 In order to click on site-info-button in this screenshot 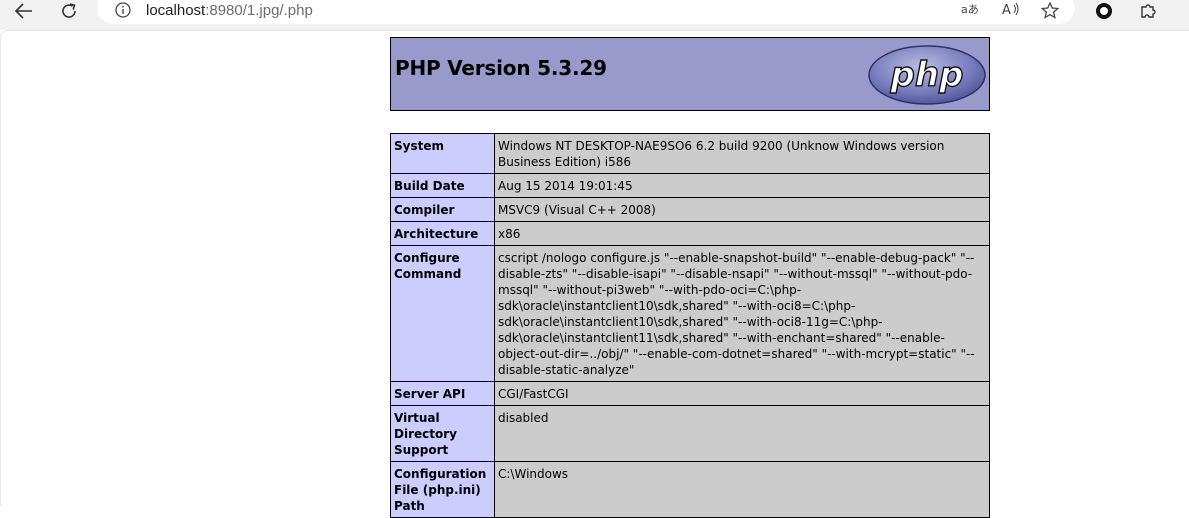, I will do `click(123, 12)`.